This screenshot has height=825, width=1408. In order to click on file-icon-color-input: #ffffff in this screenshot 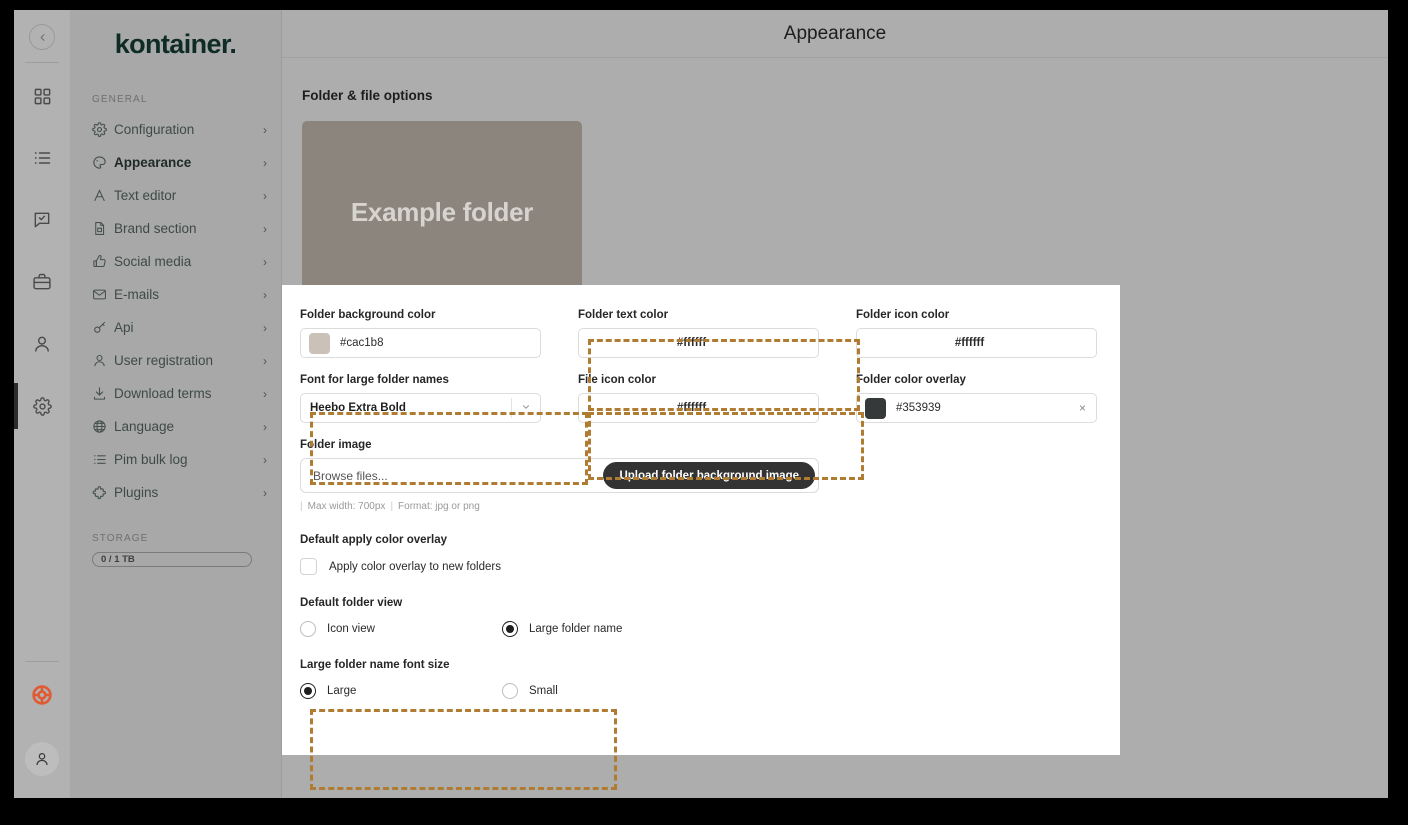, I will do `click(698, 408)`.